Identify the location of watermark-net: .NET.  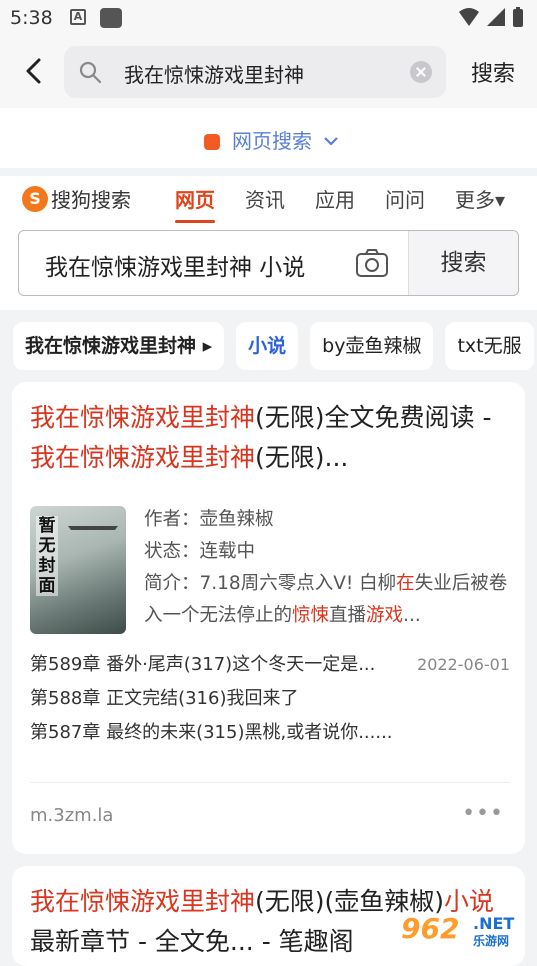
(494, 923).